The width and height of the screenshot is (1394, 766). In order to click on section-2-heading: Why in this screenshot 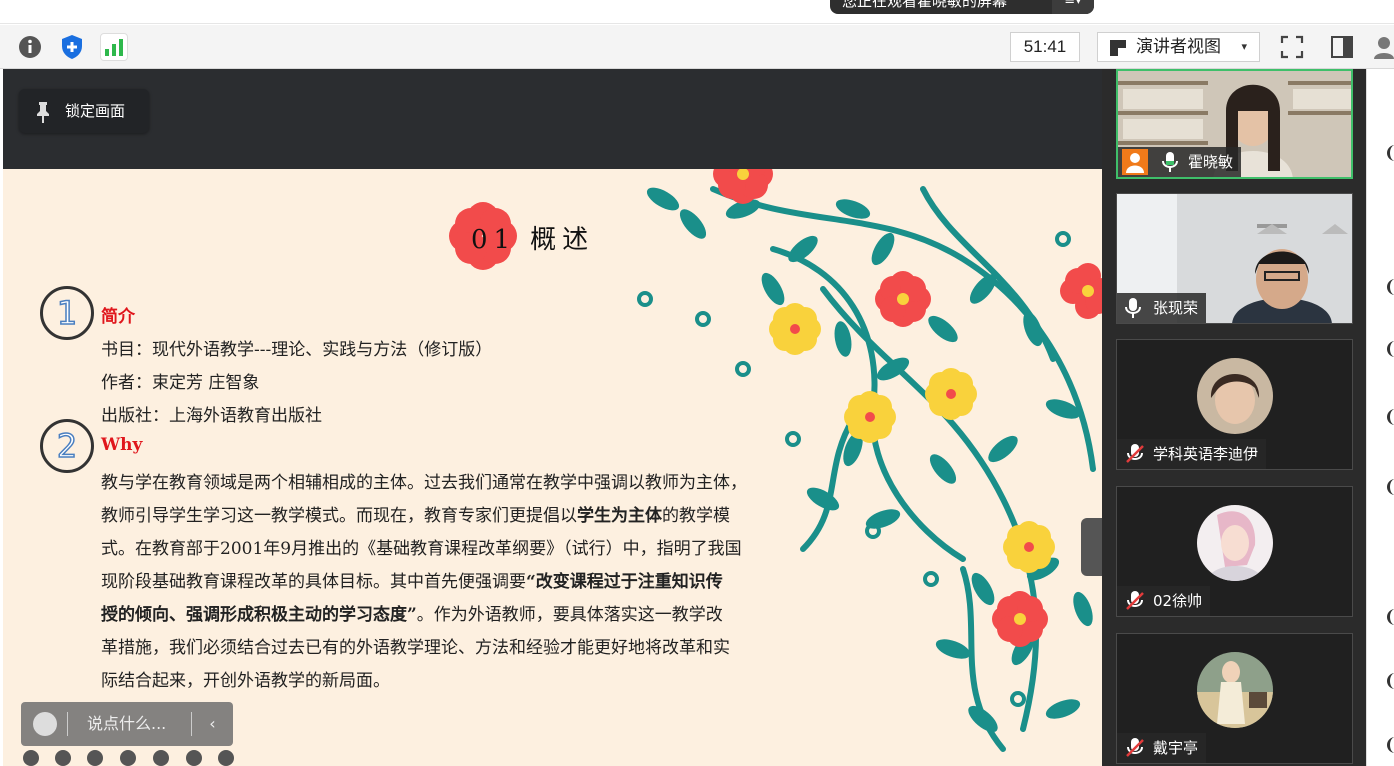, I will do `click(122, 445)`.